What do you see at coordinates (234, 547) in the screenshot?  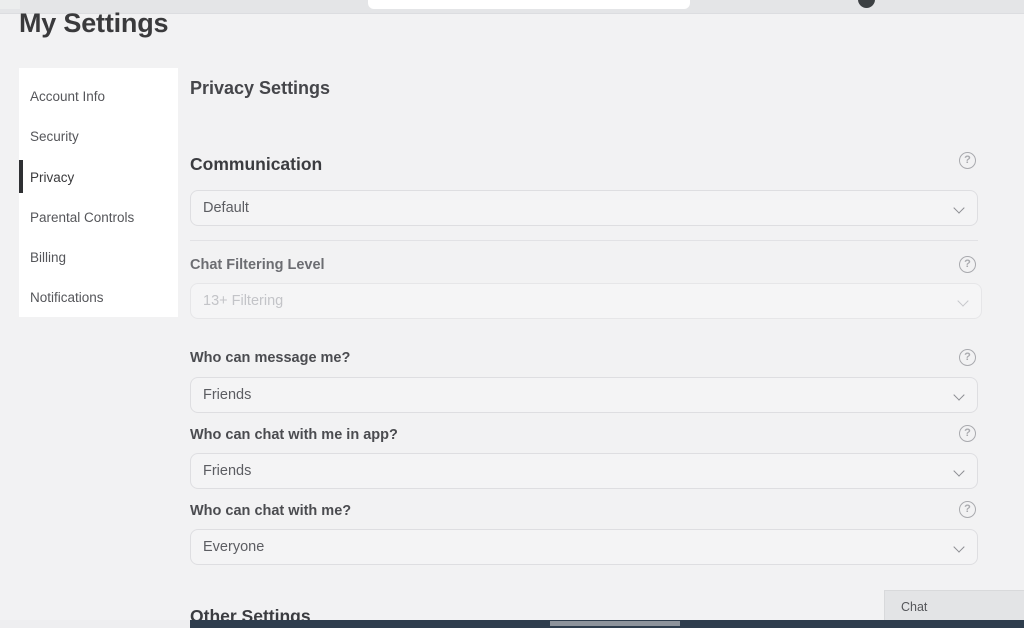 I see `select-value: Everyone` at bounding box center [234, 547].